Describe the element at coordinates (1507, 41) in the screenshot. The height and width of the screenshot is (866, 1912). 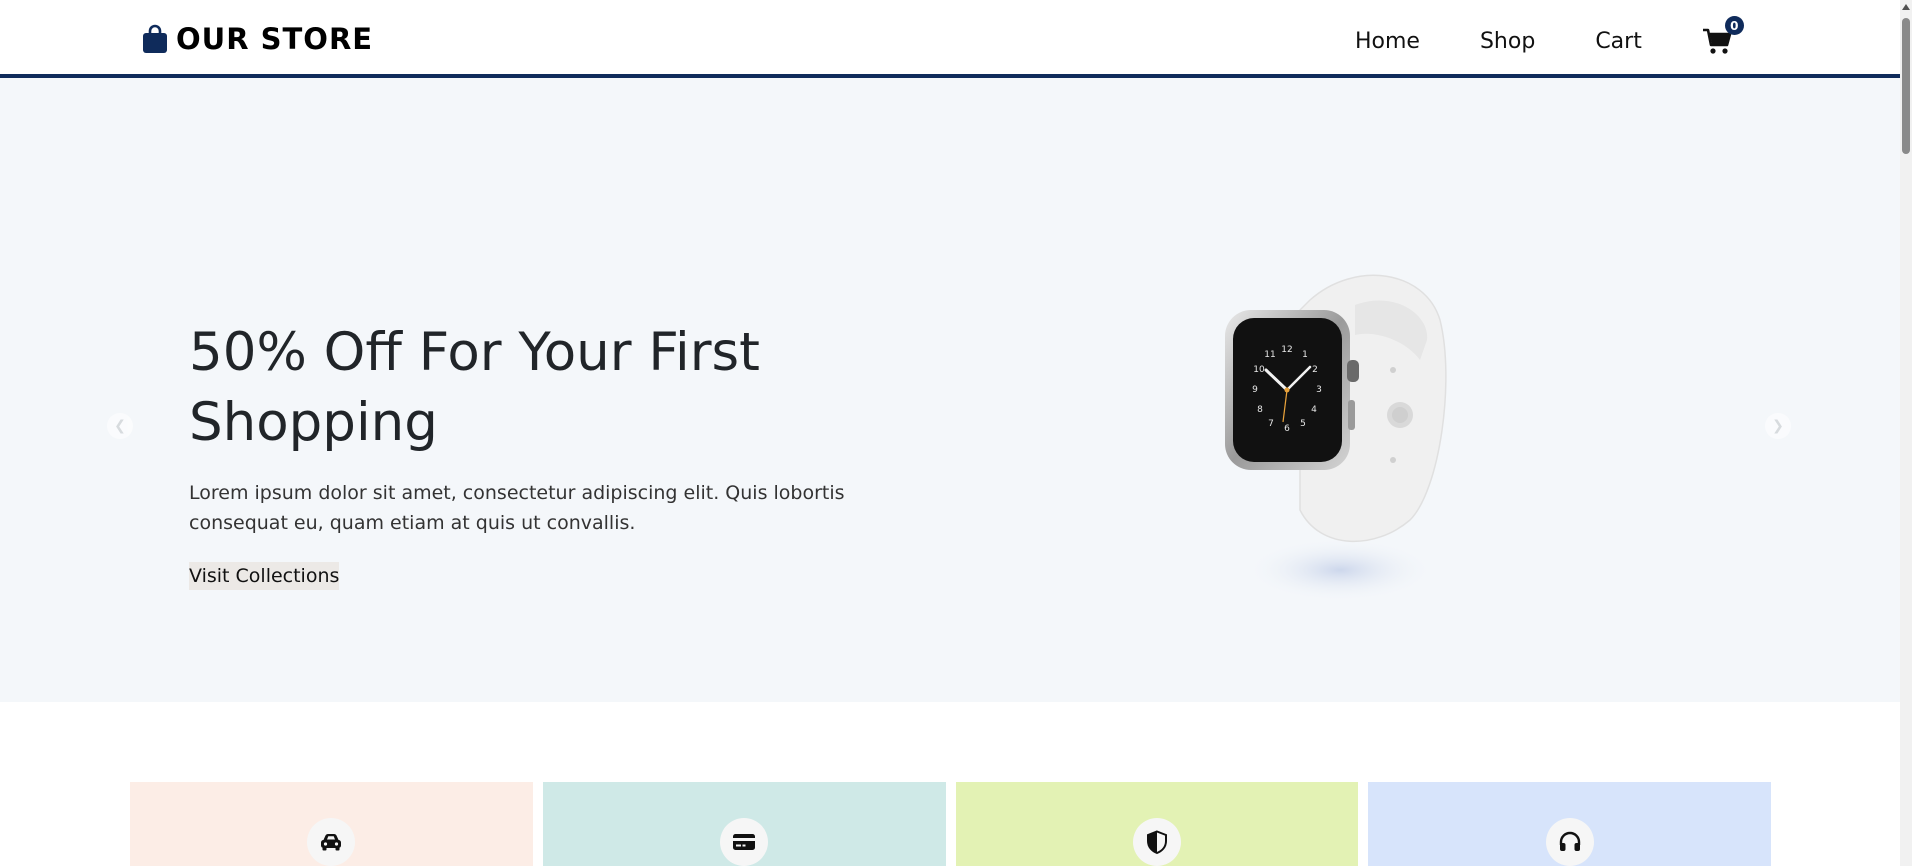
I see `nav-shop-link: Shop` at that location.